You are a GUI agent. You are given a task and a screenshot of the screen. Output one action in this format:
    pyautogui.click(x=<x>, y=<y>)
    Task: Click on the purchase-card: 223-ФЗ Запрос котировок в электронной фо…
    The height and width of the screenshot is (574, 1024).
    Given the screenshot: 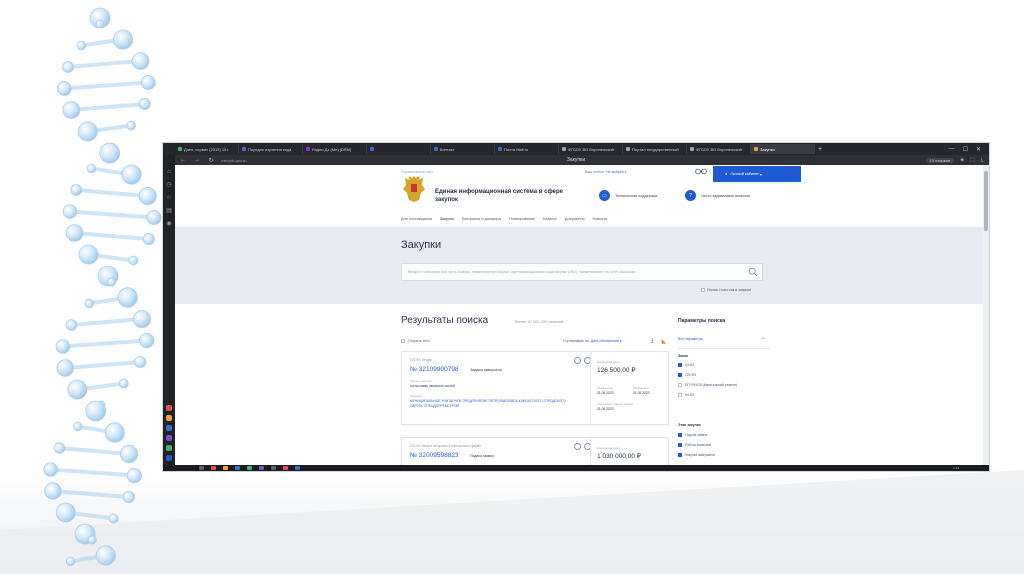 What is the action you would take?
    pyautogui.click(x=535, y=451)
    